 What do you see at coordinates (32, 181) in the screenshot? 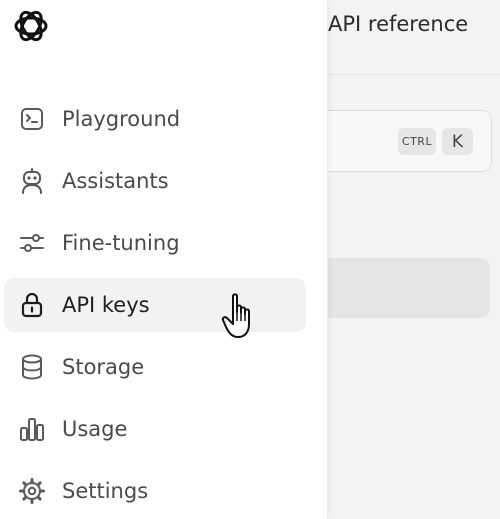
I see `robot-icon` at bounding box center [32, 181].